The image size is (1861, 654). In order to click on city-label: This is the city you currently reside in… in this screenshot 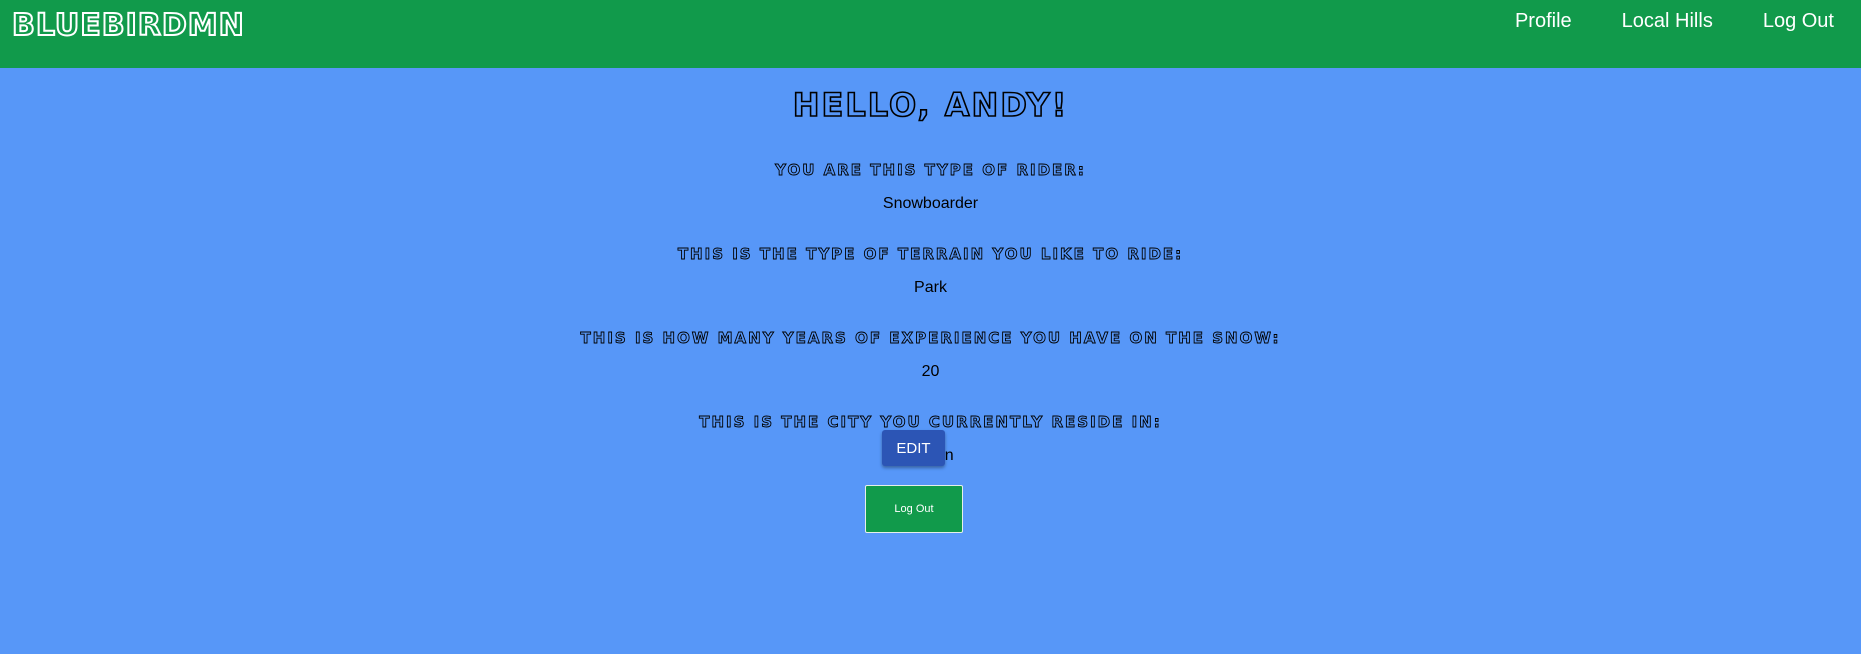, I will do `click(930, 422)`.